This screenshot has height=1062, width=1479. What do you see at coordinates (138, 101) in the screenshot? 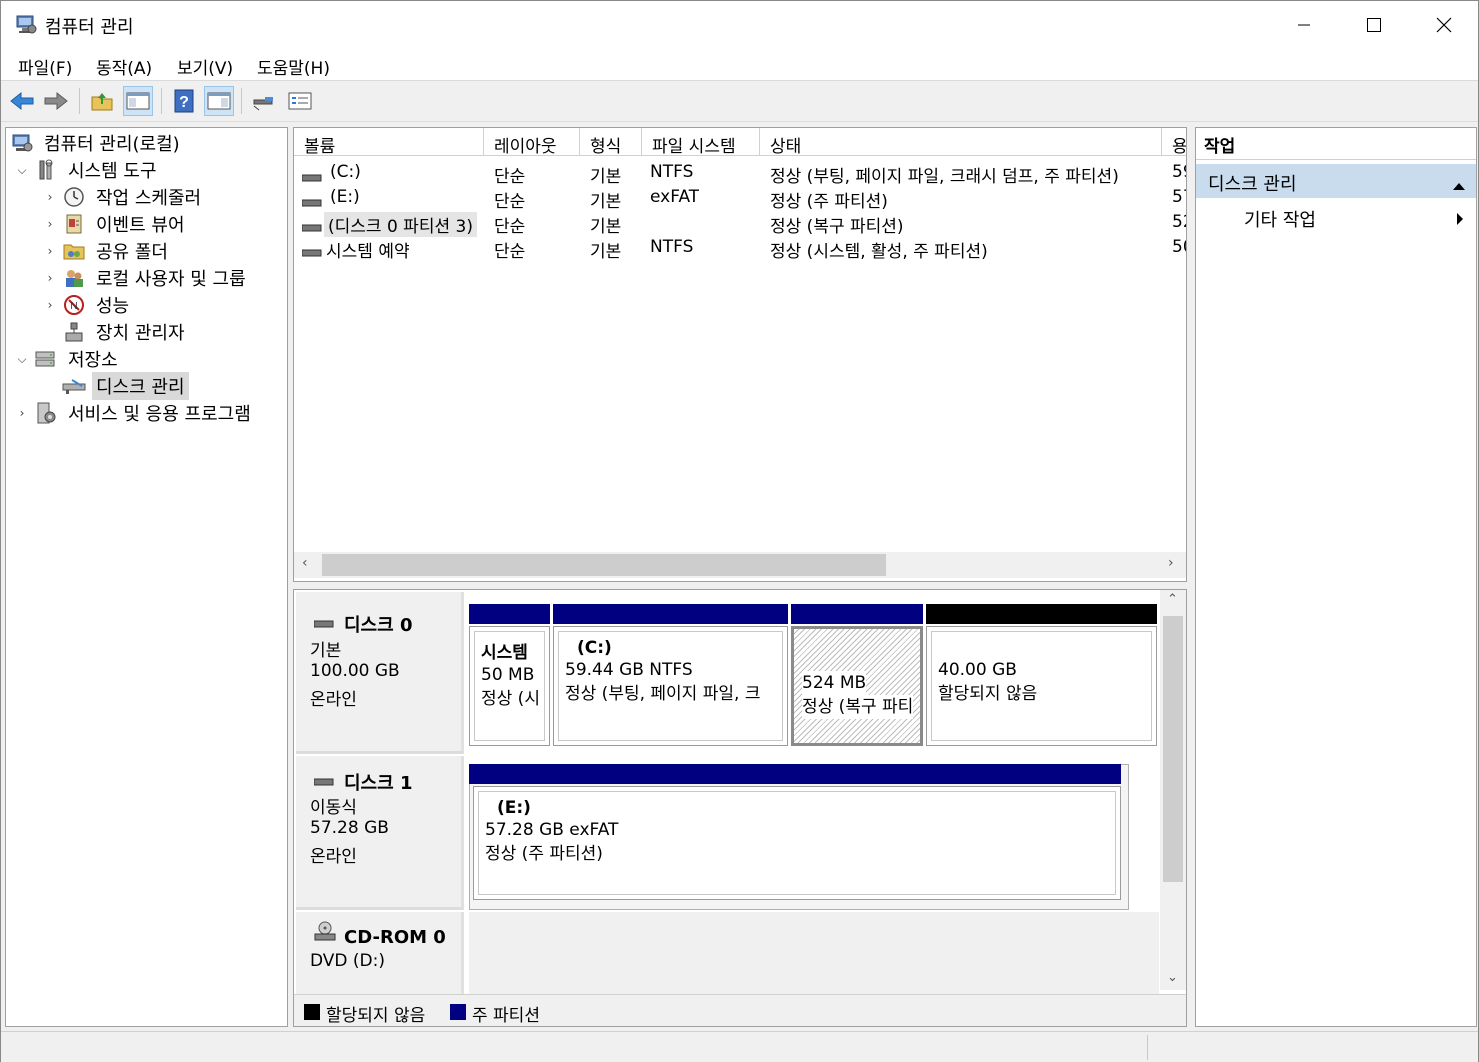
I see `show-hide-console-tree-icon` at bounding box center [138, 101].